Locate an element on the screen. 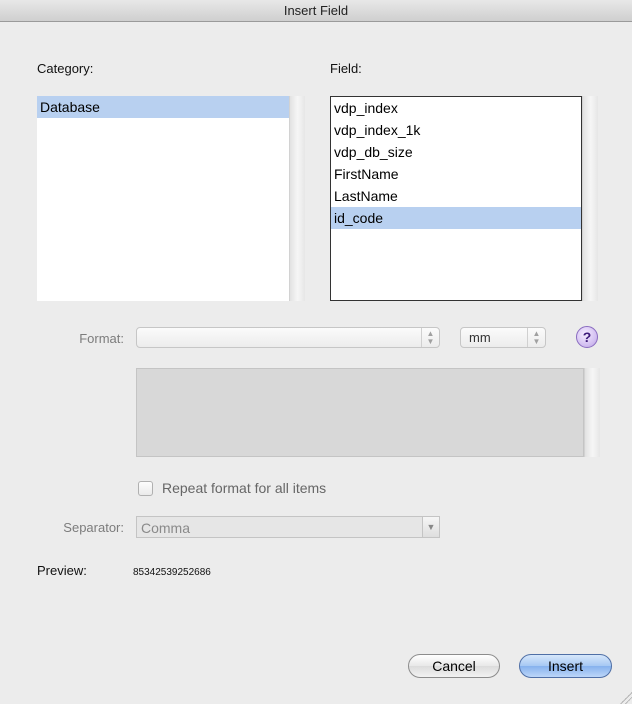  preview-label: Preview: is located at coordinates (62, 570).